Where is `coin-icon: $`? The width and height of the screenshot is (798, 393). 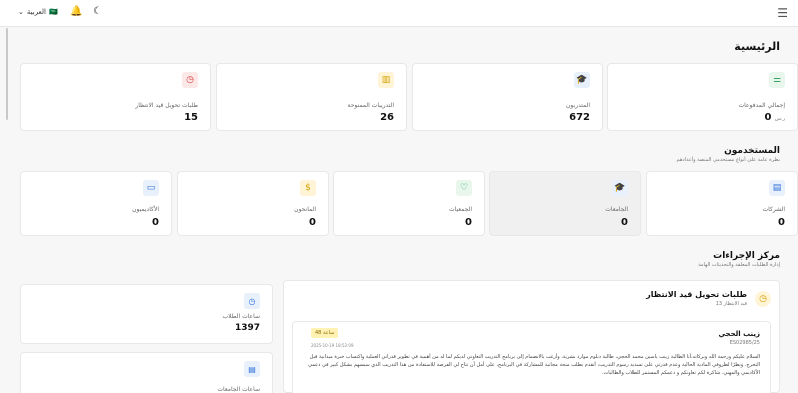 coin-icon: $ is located at coordinates (308, 188).